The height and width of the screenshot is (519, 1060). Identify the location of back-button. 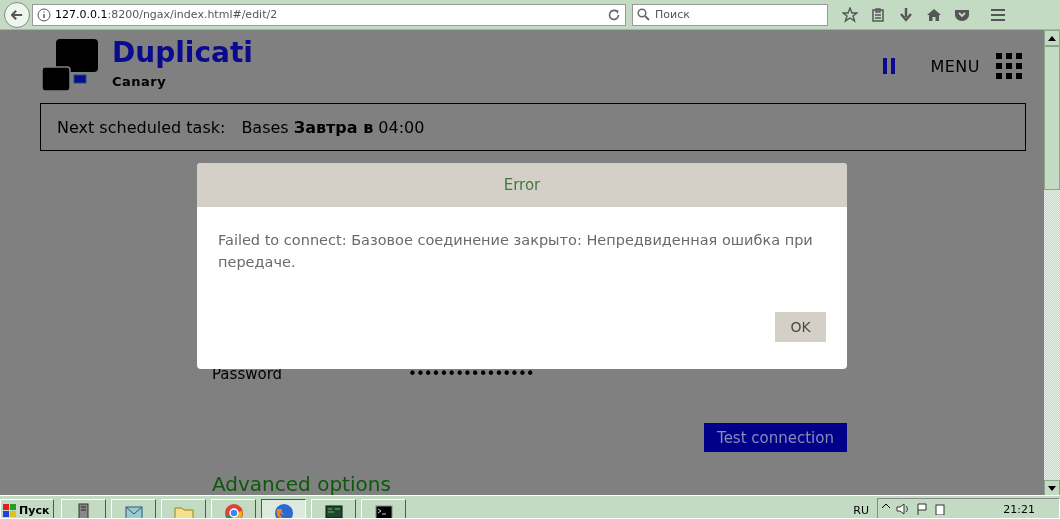
(17, 14).